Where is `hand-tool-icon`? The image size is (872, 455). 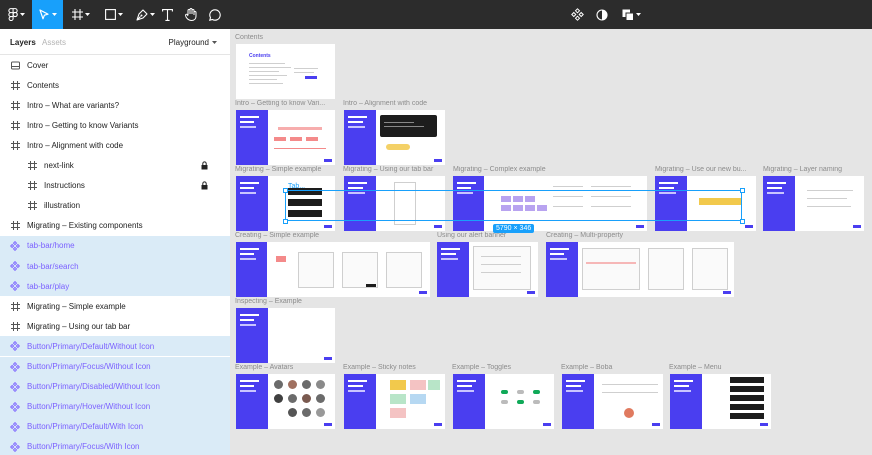 hand-tool-icon is located at coordinates (191, 14).